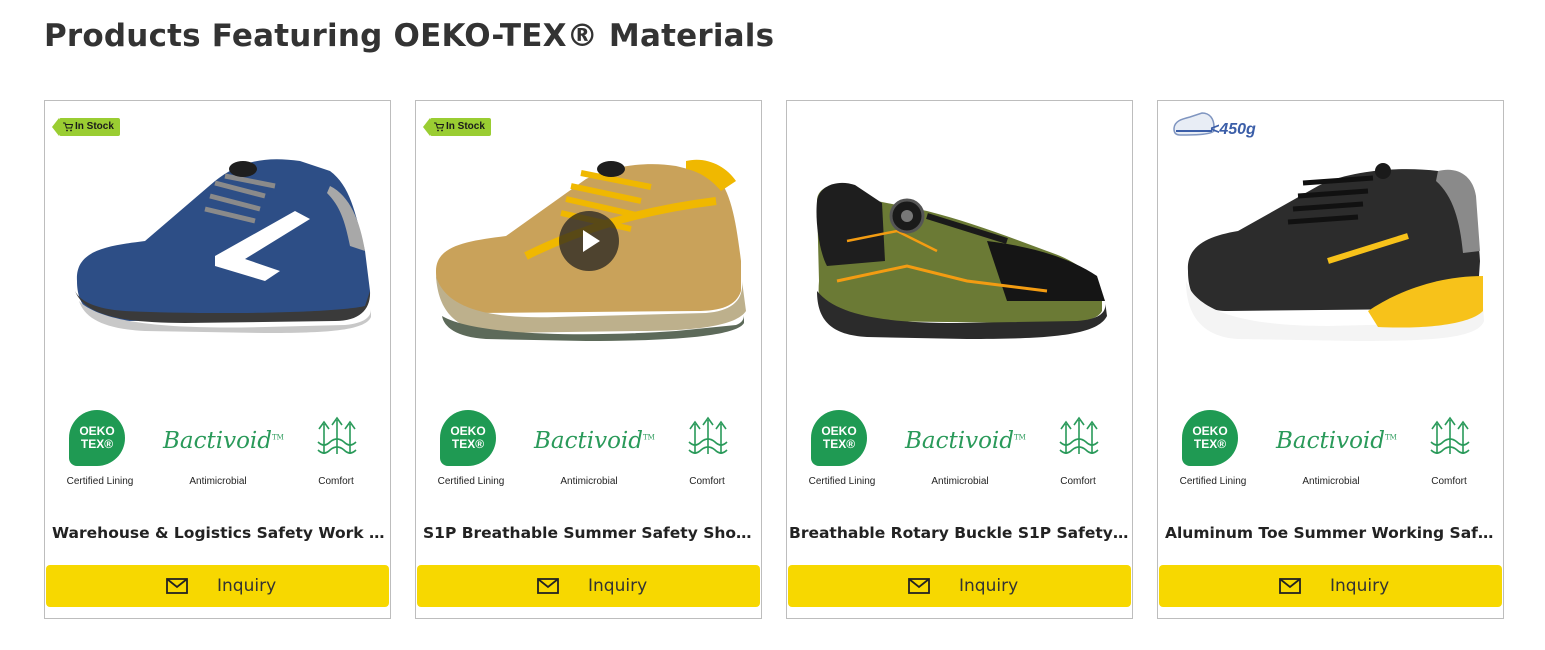  I want to click on product-title: Aluminum Toe Summer Working Safety Shoes, so click(1333, 533).